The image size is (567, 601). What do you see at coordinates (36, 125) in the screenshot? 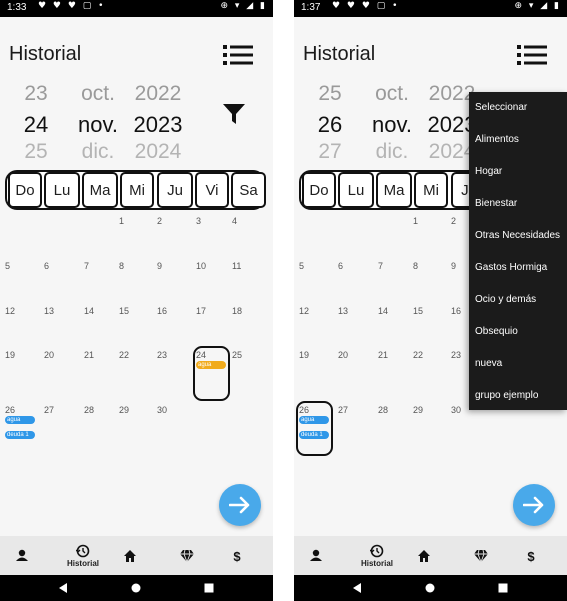
I see `picker-day: 24` at bounding box center [36, 125].